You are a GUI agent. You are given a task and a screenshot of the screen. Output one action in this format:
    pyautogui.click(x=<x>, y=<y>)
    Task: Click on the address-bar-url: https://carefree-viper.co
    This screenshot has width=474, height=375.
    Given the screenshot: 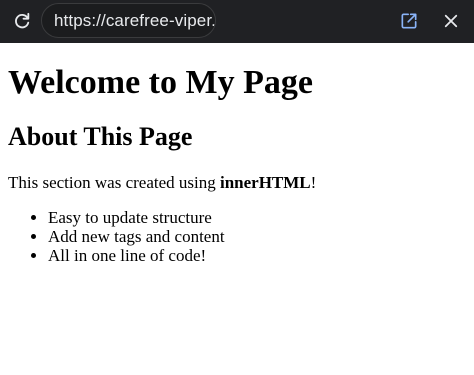 What is the action you would take?
    pyautogui.click(x=135, y=20)
    